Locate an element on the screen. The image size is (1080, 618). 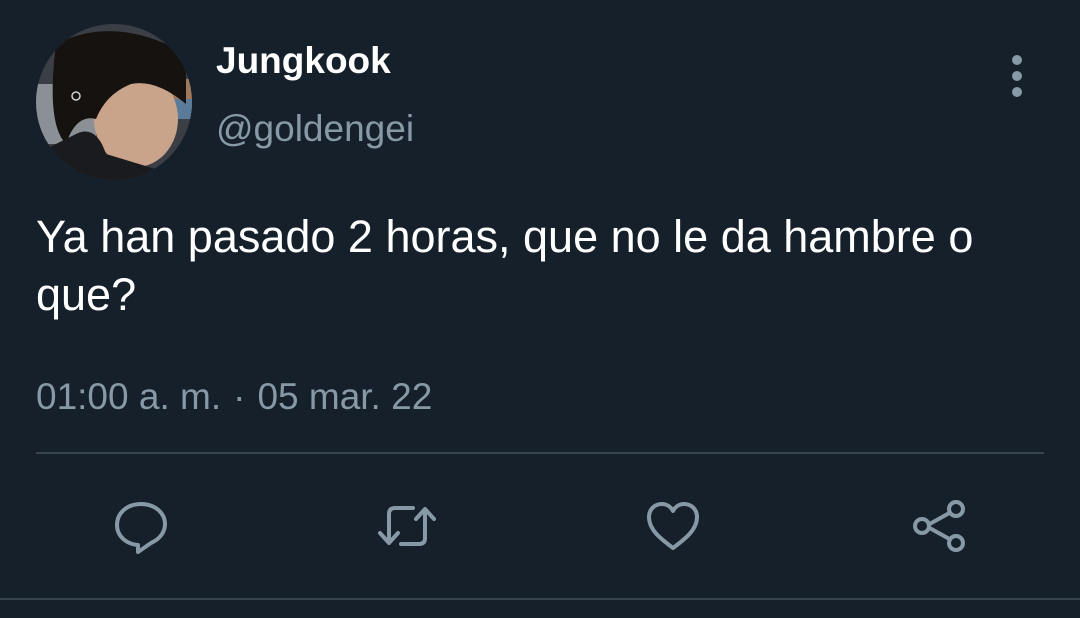
tweet-timestamp: 01:00 a. m. · 05 mar. 22 is located at coordinates (234, 397).